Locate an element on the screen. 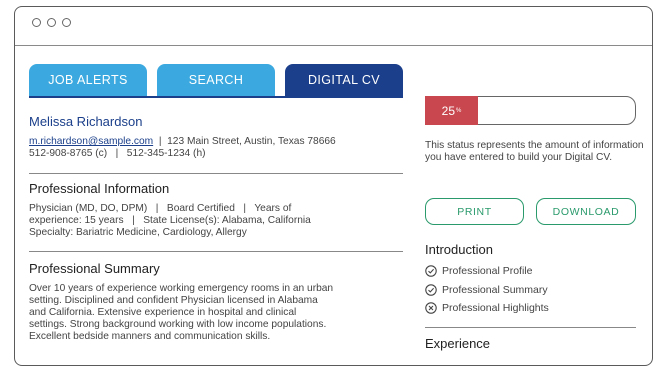 This screenshot has height=366, width=660. tab-search: SEARCH is located at coordinates (216, 80).